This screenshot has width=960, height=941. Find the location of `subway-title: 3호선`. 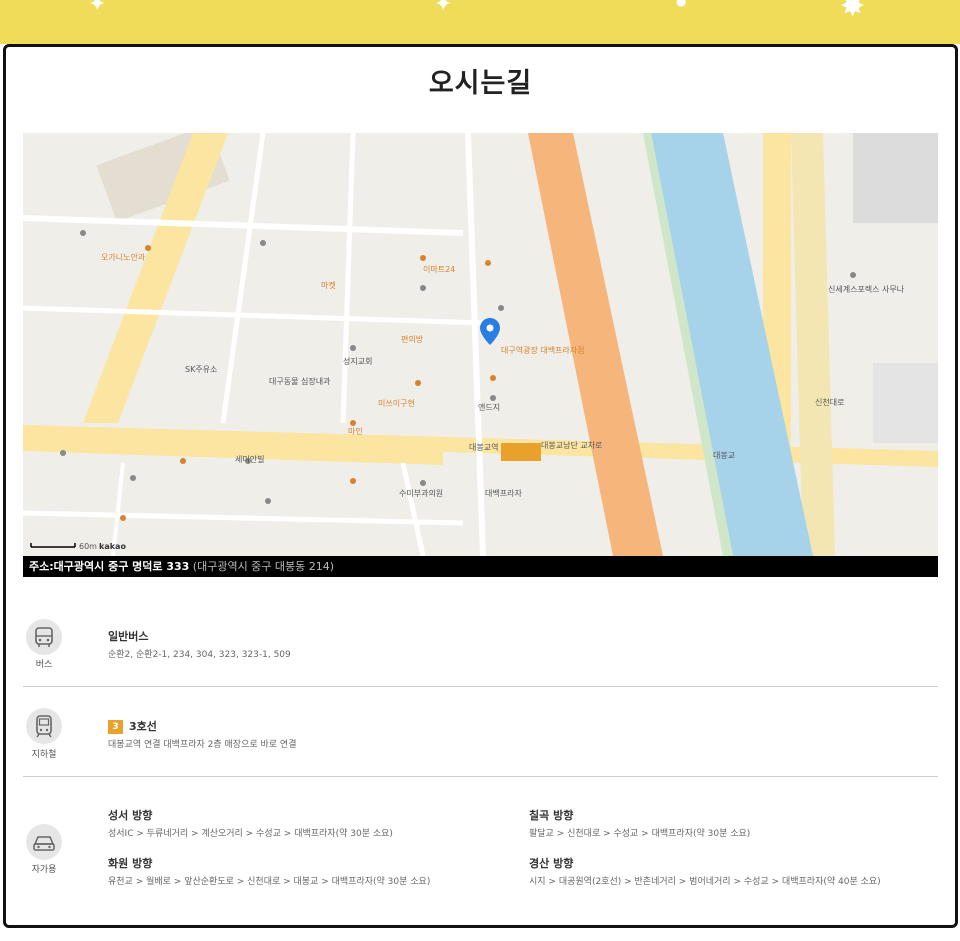

subway-title: 3호선 is located at coordinates (143, 726).